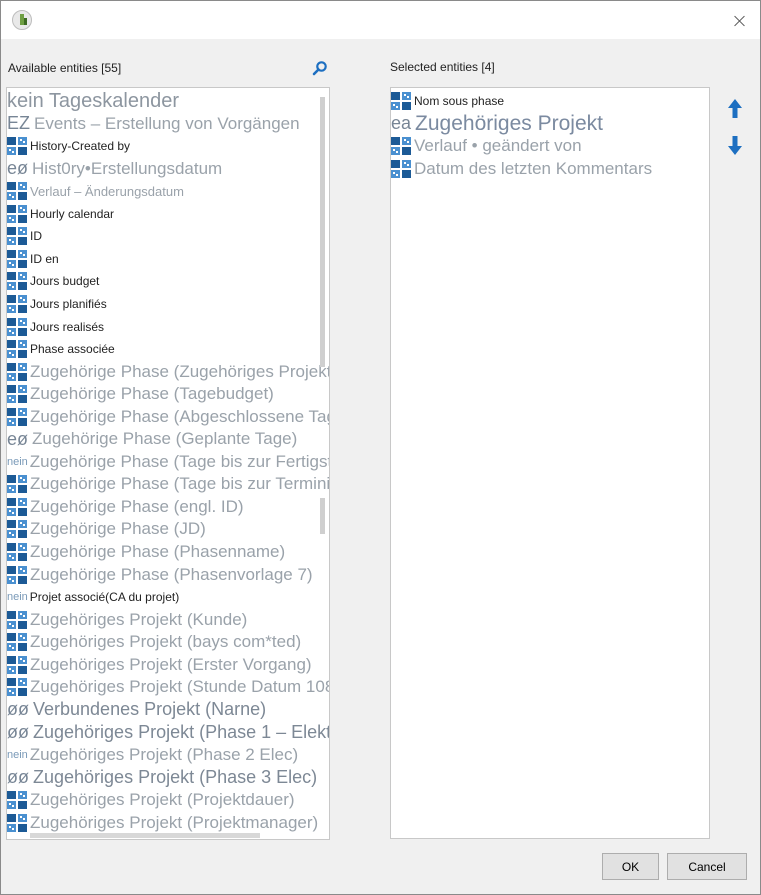 The width and height of the screenshot is (761, 895). I want to click on item-label: Zugehöriges Projekt (Erster Vorgang), so click(171, 664).